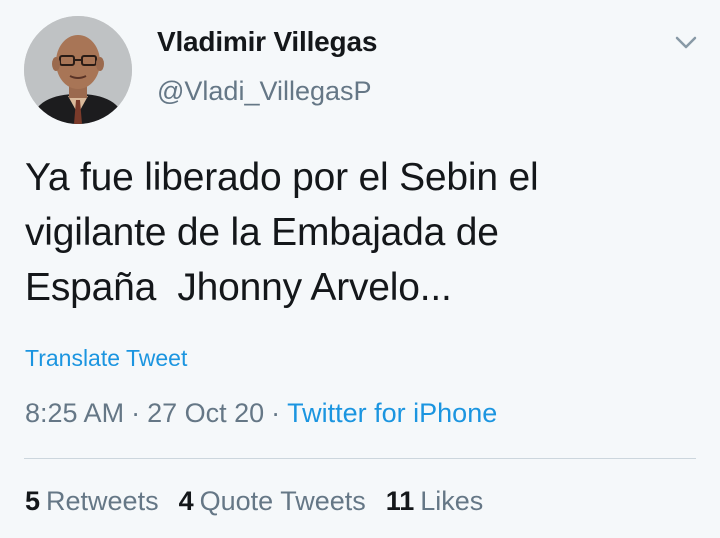  I want to click on tweet-meta: 8:25 AM · 27 Oct 20 · Twitter for iPhone, so click(261, 413).